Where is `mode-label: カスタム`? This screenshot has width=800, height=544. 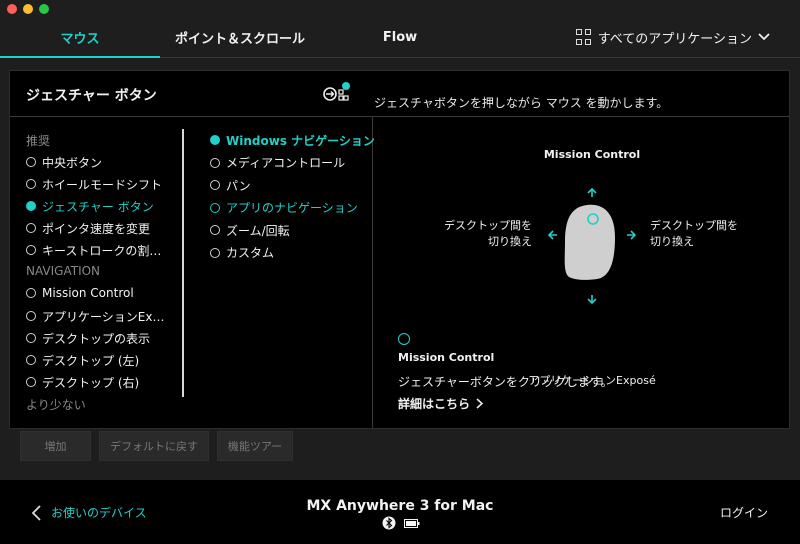 mode-label: カスタム is located at coordinates (250, 253).